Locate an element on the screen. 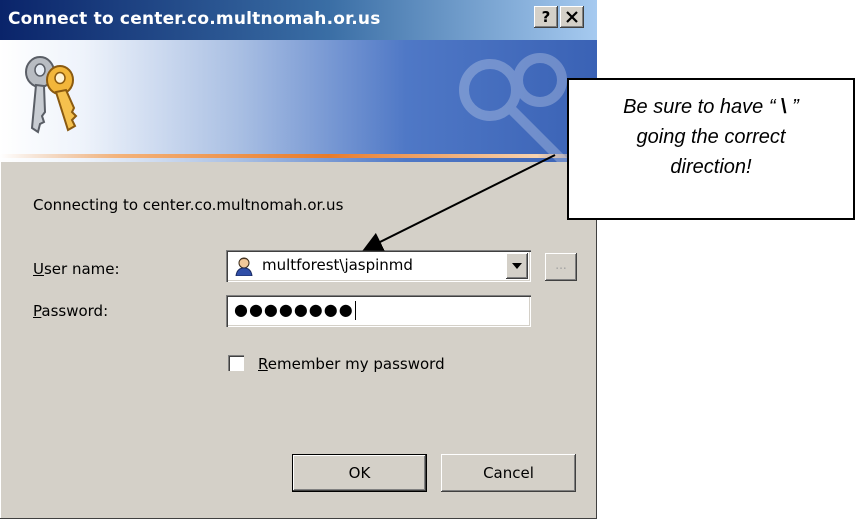 The image size is (859, 519). callout-arrow is located at coordinates (459, 202).